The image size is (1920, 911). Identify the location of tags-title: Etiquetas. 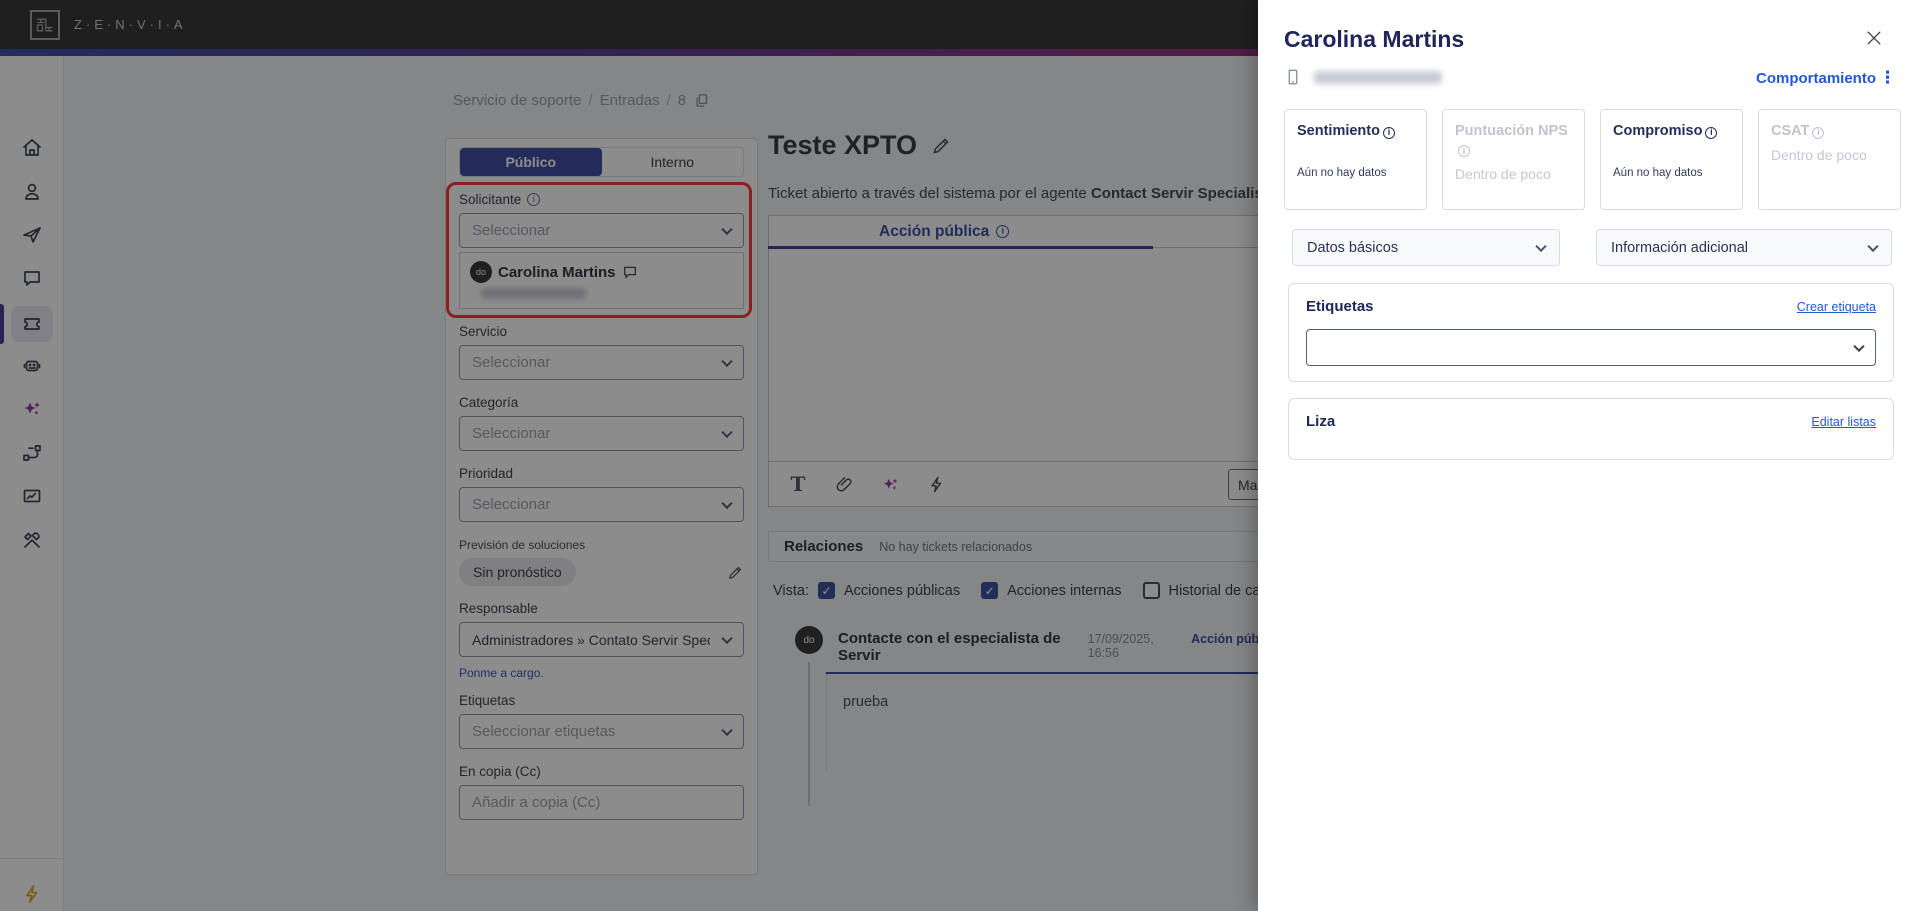
(1340, 306).